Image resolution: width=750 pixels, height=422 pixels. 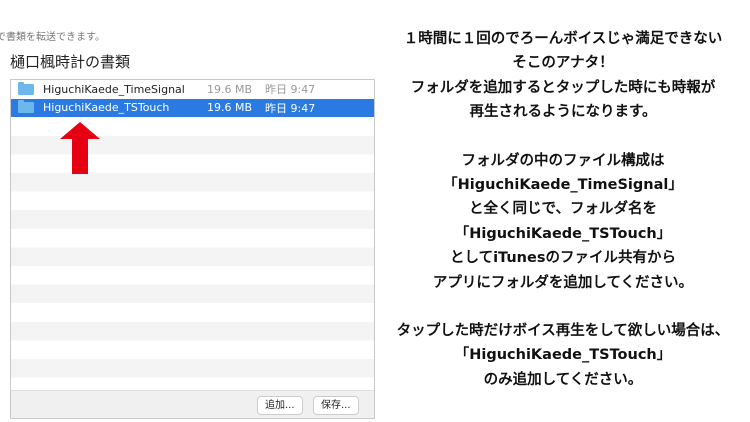 I want to click on explanation-line: 「HiguchiKaede_TimeSignal」, so click(x=563, y=185).